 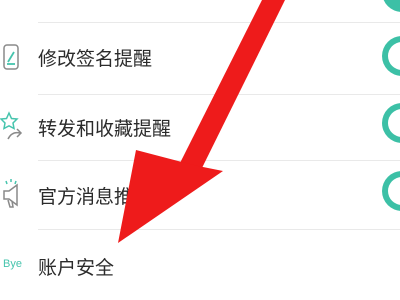 What do you see at coordinates (76, 268) in the screenshot?
I see `settings-item-label: 账户安全` at bounding box center [76, 268].